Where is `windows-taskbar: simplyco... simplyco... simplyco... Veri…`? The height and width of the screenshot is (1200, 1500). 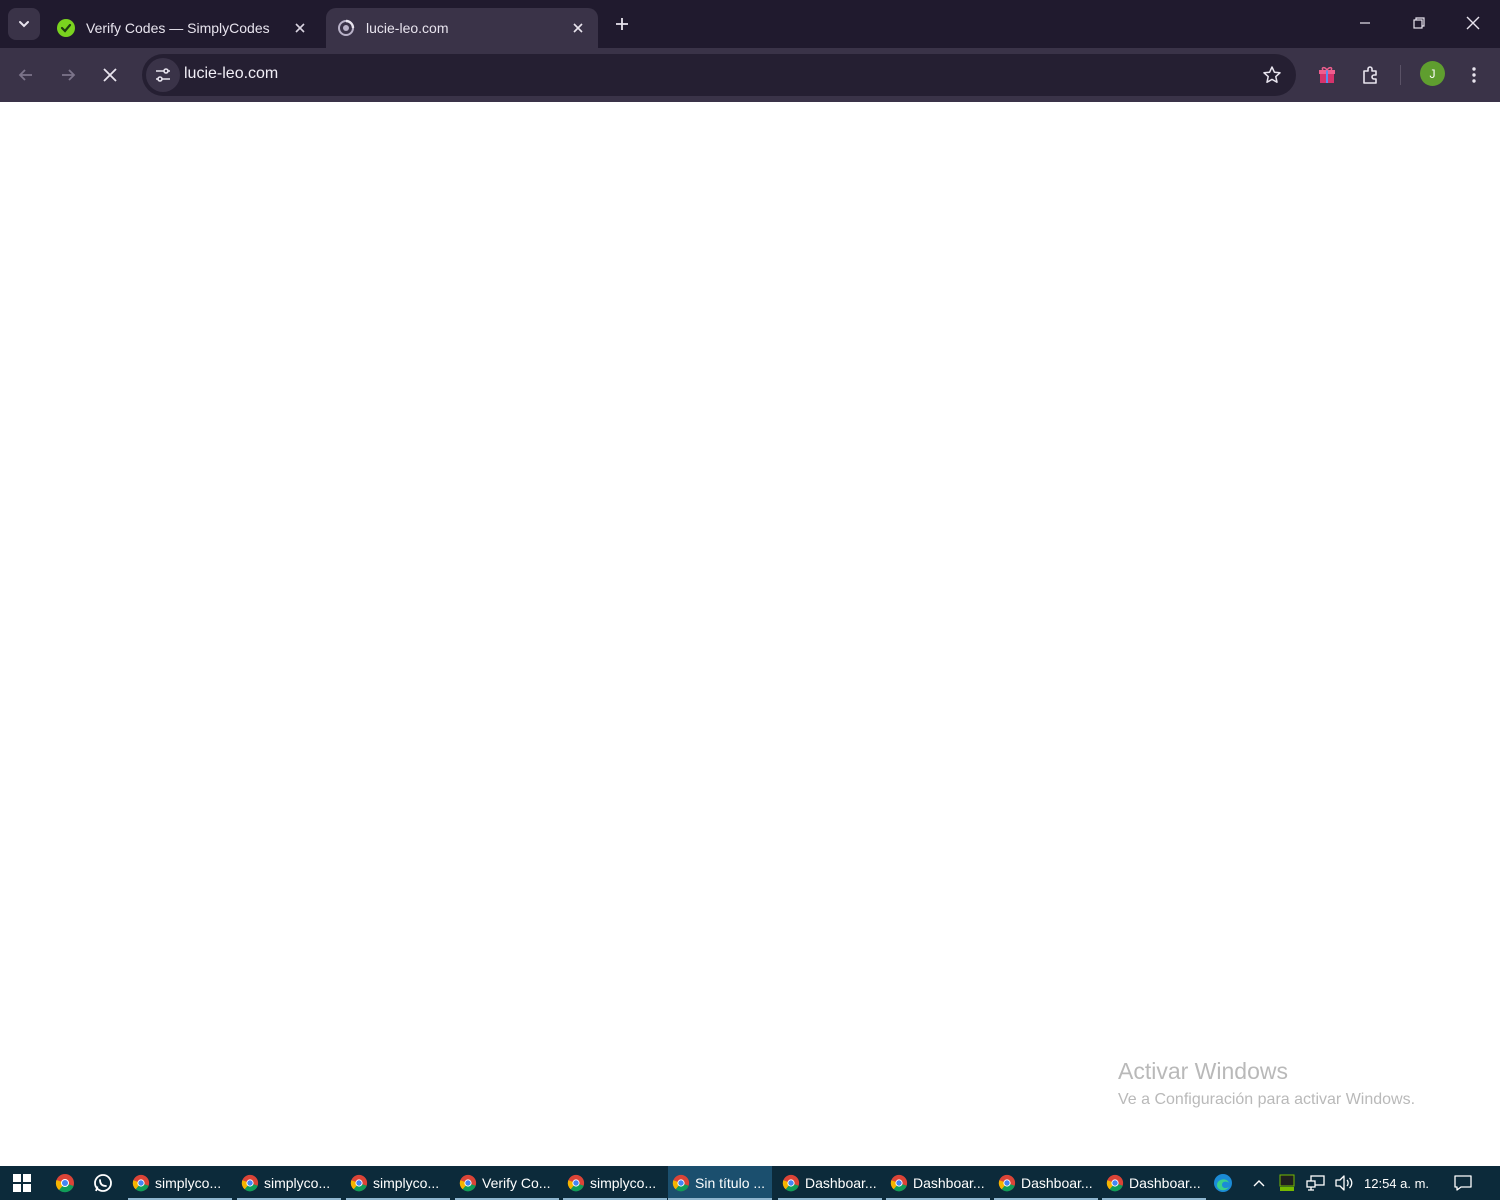 windows-taskbar: simplyco... simplyco... simplyco... Veri… is located at coordinates (750, 1183).